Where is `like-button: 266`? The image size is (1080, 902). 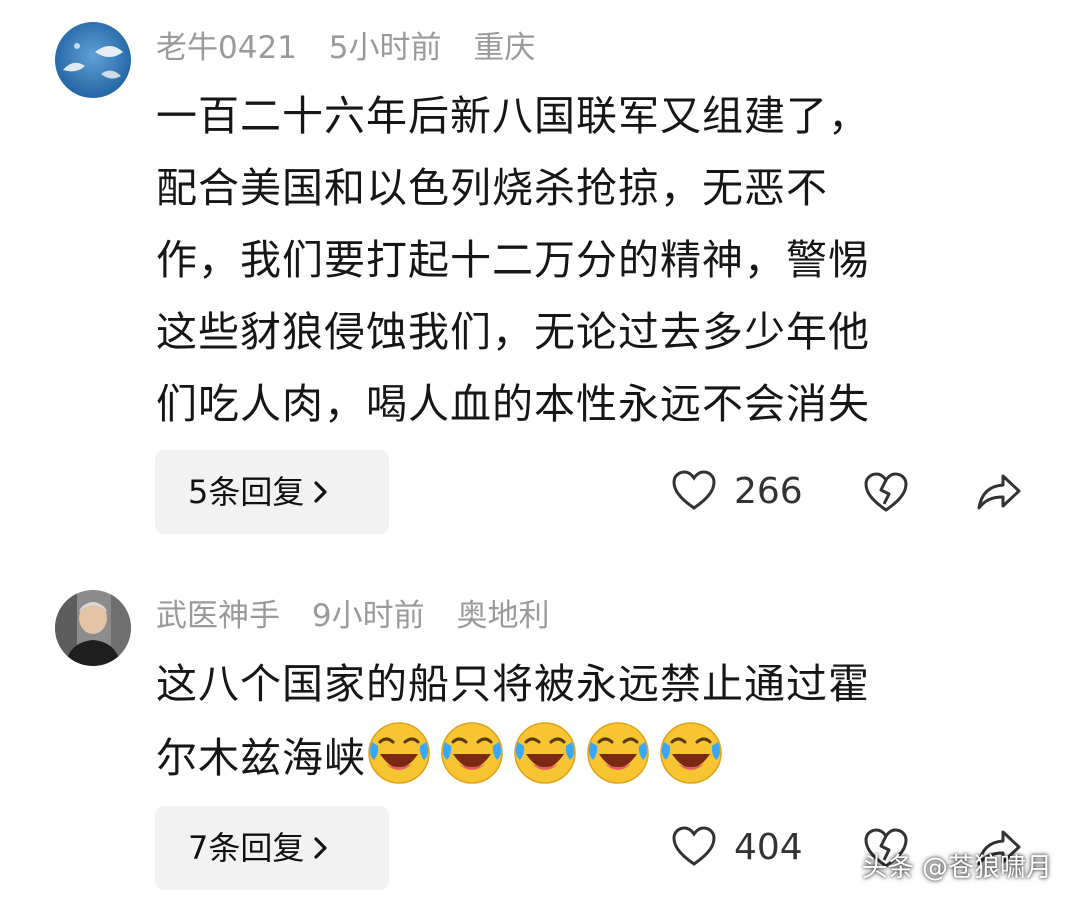
like-button: 266 is located at coordinates (737, 491).